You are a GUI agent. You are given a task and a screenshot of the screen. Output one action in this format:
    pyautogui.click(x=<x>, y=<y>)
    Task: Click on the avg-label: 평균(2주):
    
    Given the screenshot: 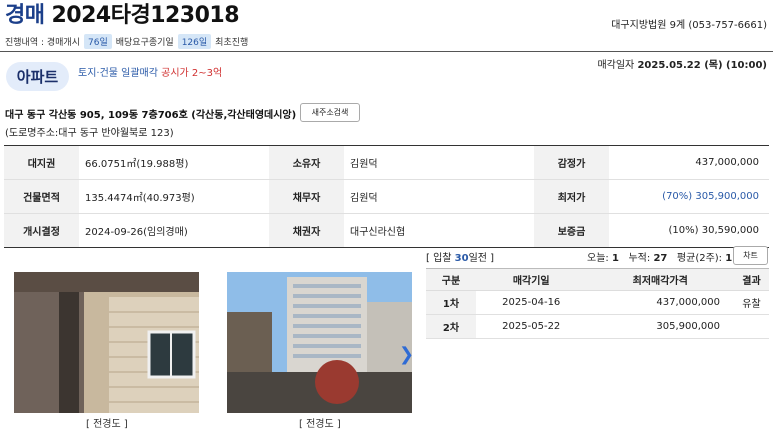 What is the action you would take?
    pyautogui.click(x=699, y=258)
    